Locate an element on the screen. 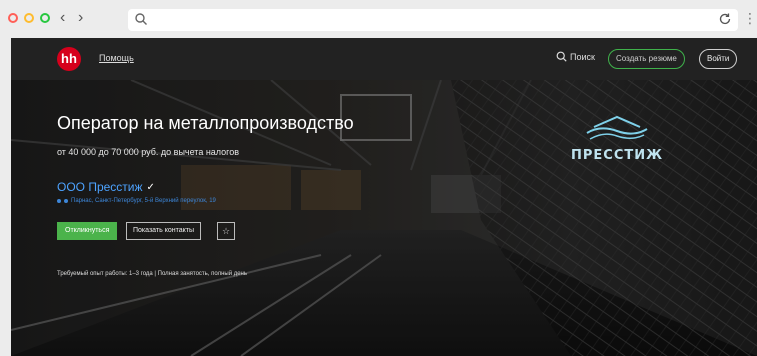 This screenshot has height=356, width=757. hh-logo: hh is located at coordinates (69, 59).